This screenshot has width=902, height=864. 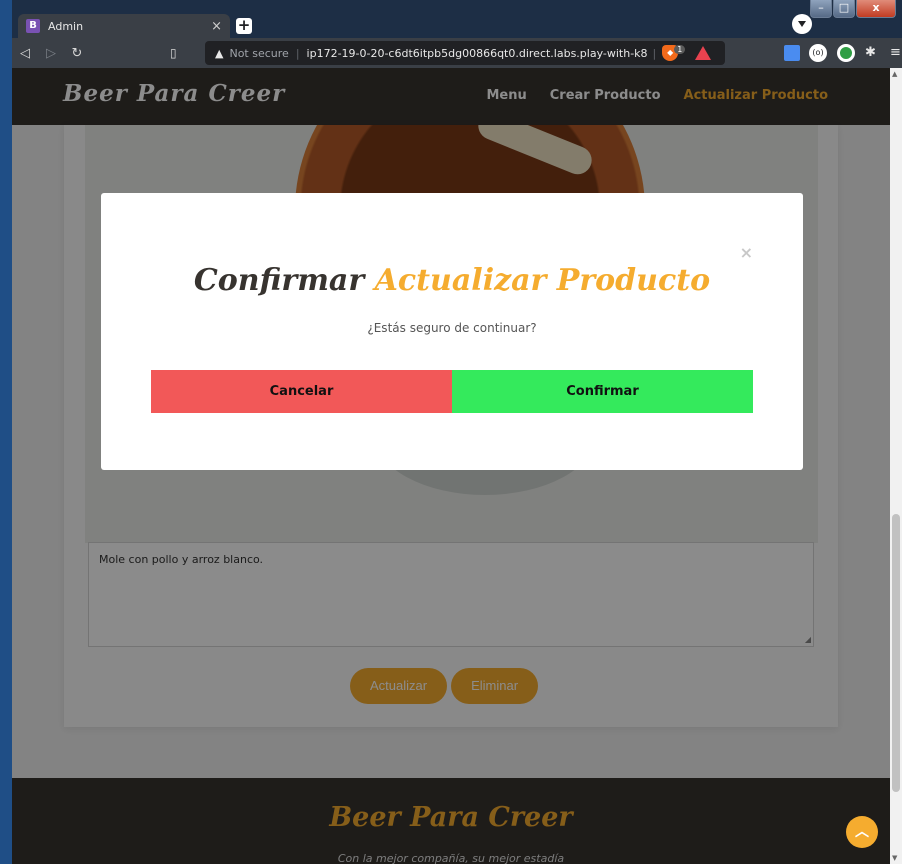 What do you see at coordinates (66, 26) in the screenshot?
I see `tab-title: Admin` at bounding box center [66, 26].